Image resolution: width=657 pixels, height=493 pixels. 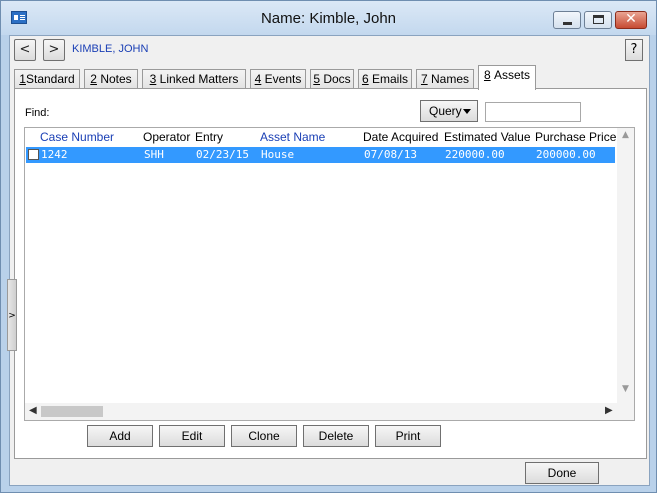 What do you see at coordinates (336, 436) in the screenshot?
I see `delete-button: Delete` at bounding box center [336, 436].